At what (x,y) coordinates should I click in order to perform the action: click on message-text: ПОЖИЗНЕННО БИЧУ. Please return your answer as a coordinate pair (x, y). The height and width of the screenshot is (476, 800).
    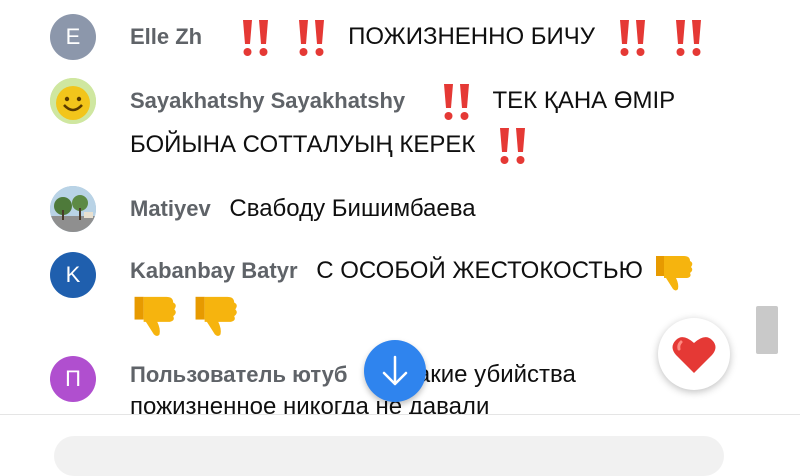
    Looking at the image, I should click on (472, 36).